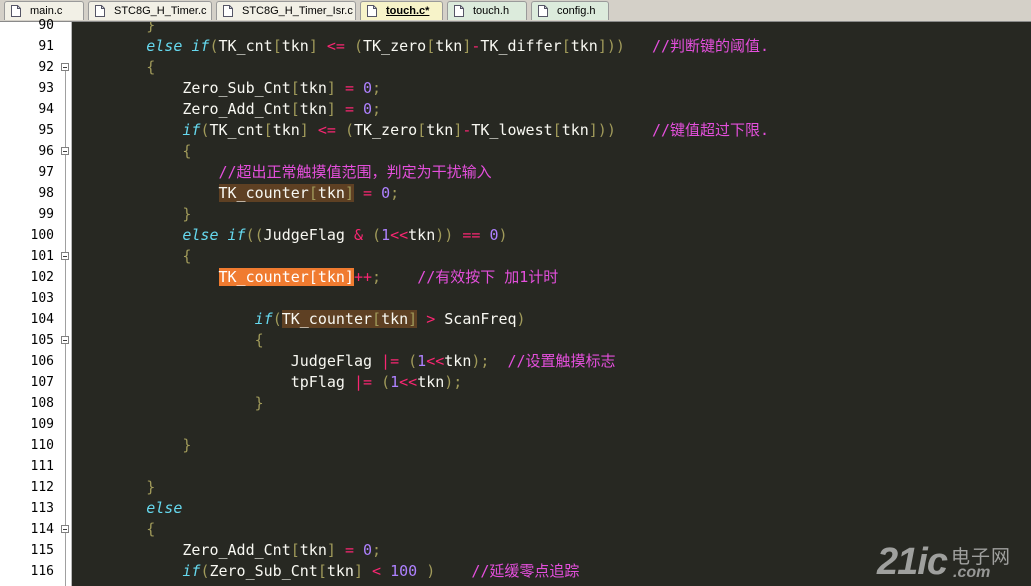  I want to click on code-token: TK_cnt, so click(236, 130).